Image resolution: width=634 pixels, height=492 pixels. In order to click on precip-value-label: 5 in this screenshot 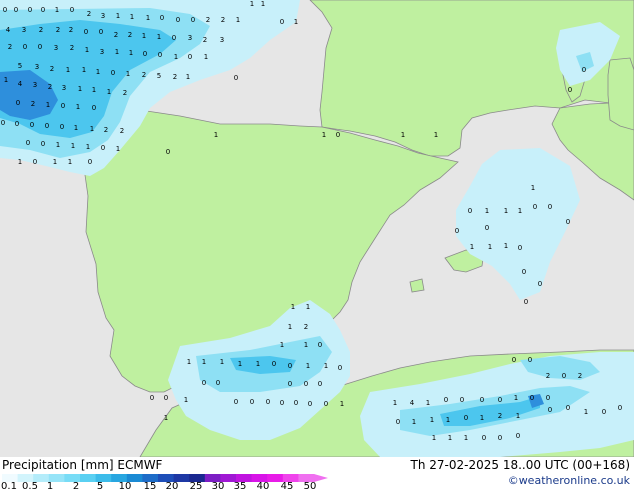, I will do `click(159, 76)`.